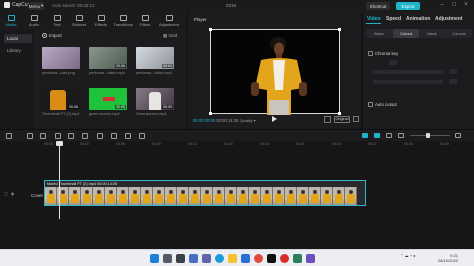 This screenshot has width=474, height=266. What do you see at coordinates (18, 38) in the screenshot?
I see `nav-local: Local` at bounding box center [18, 38].